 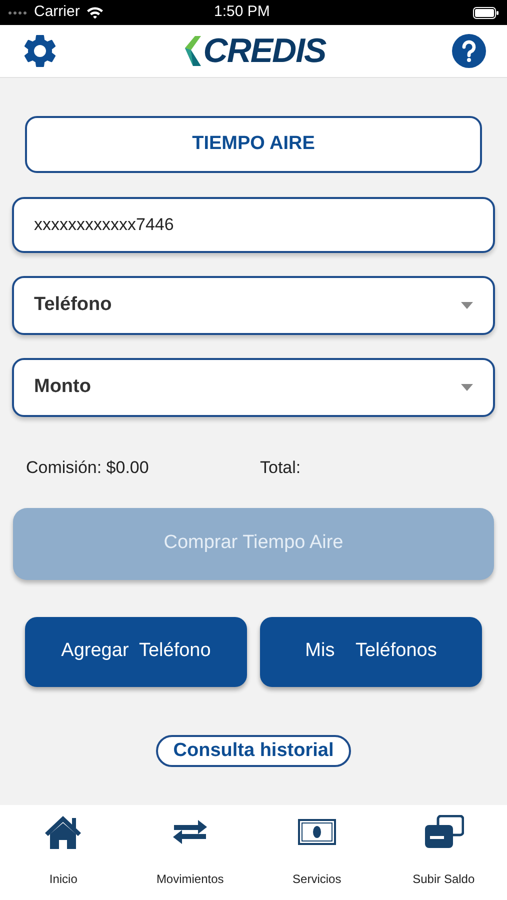 I want to click on total-label: Total:, so click(x=280, y=468).